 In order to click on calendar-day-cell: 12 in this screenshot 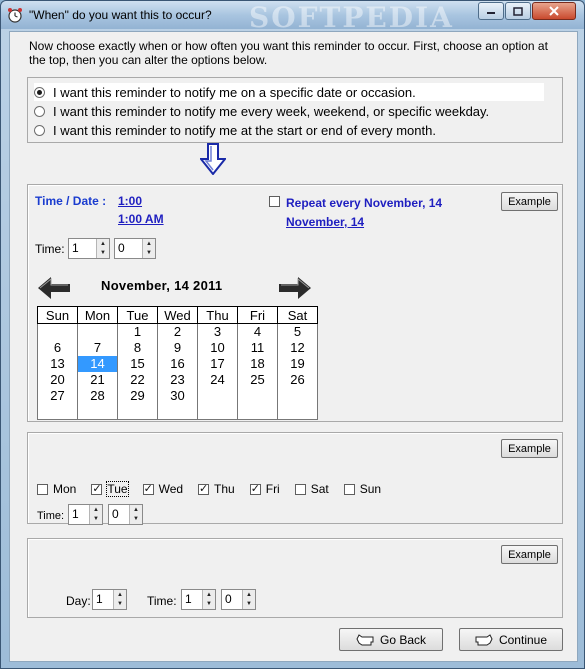, I will do `click(297, 347)`.